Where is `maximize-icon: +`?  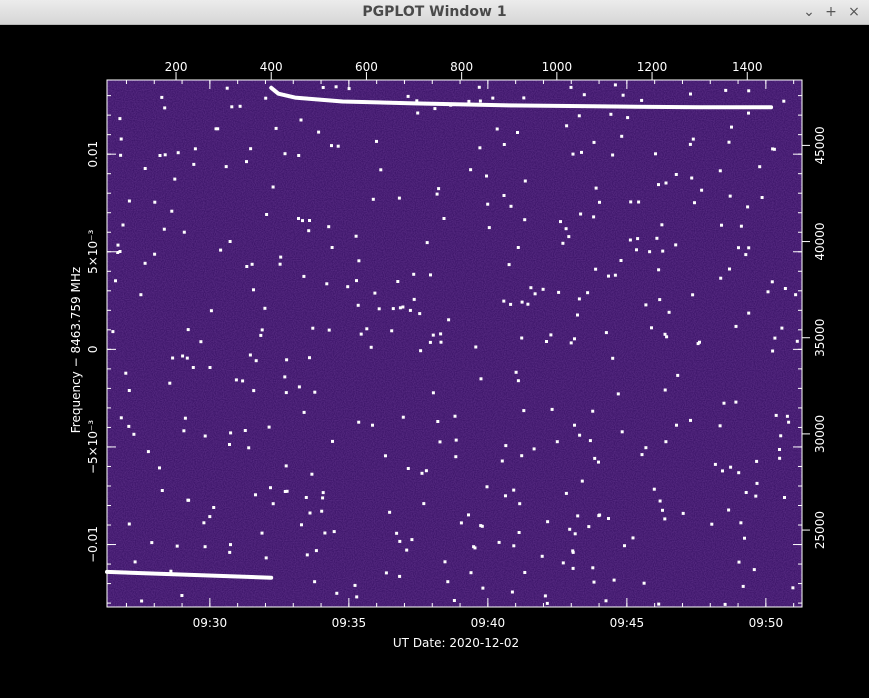
maximize-icon: + is located at coordinates (831, 12).